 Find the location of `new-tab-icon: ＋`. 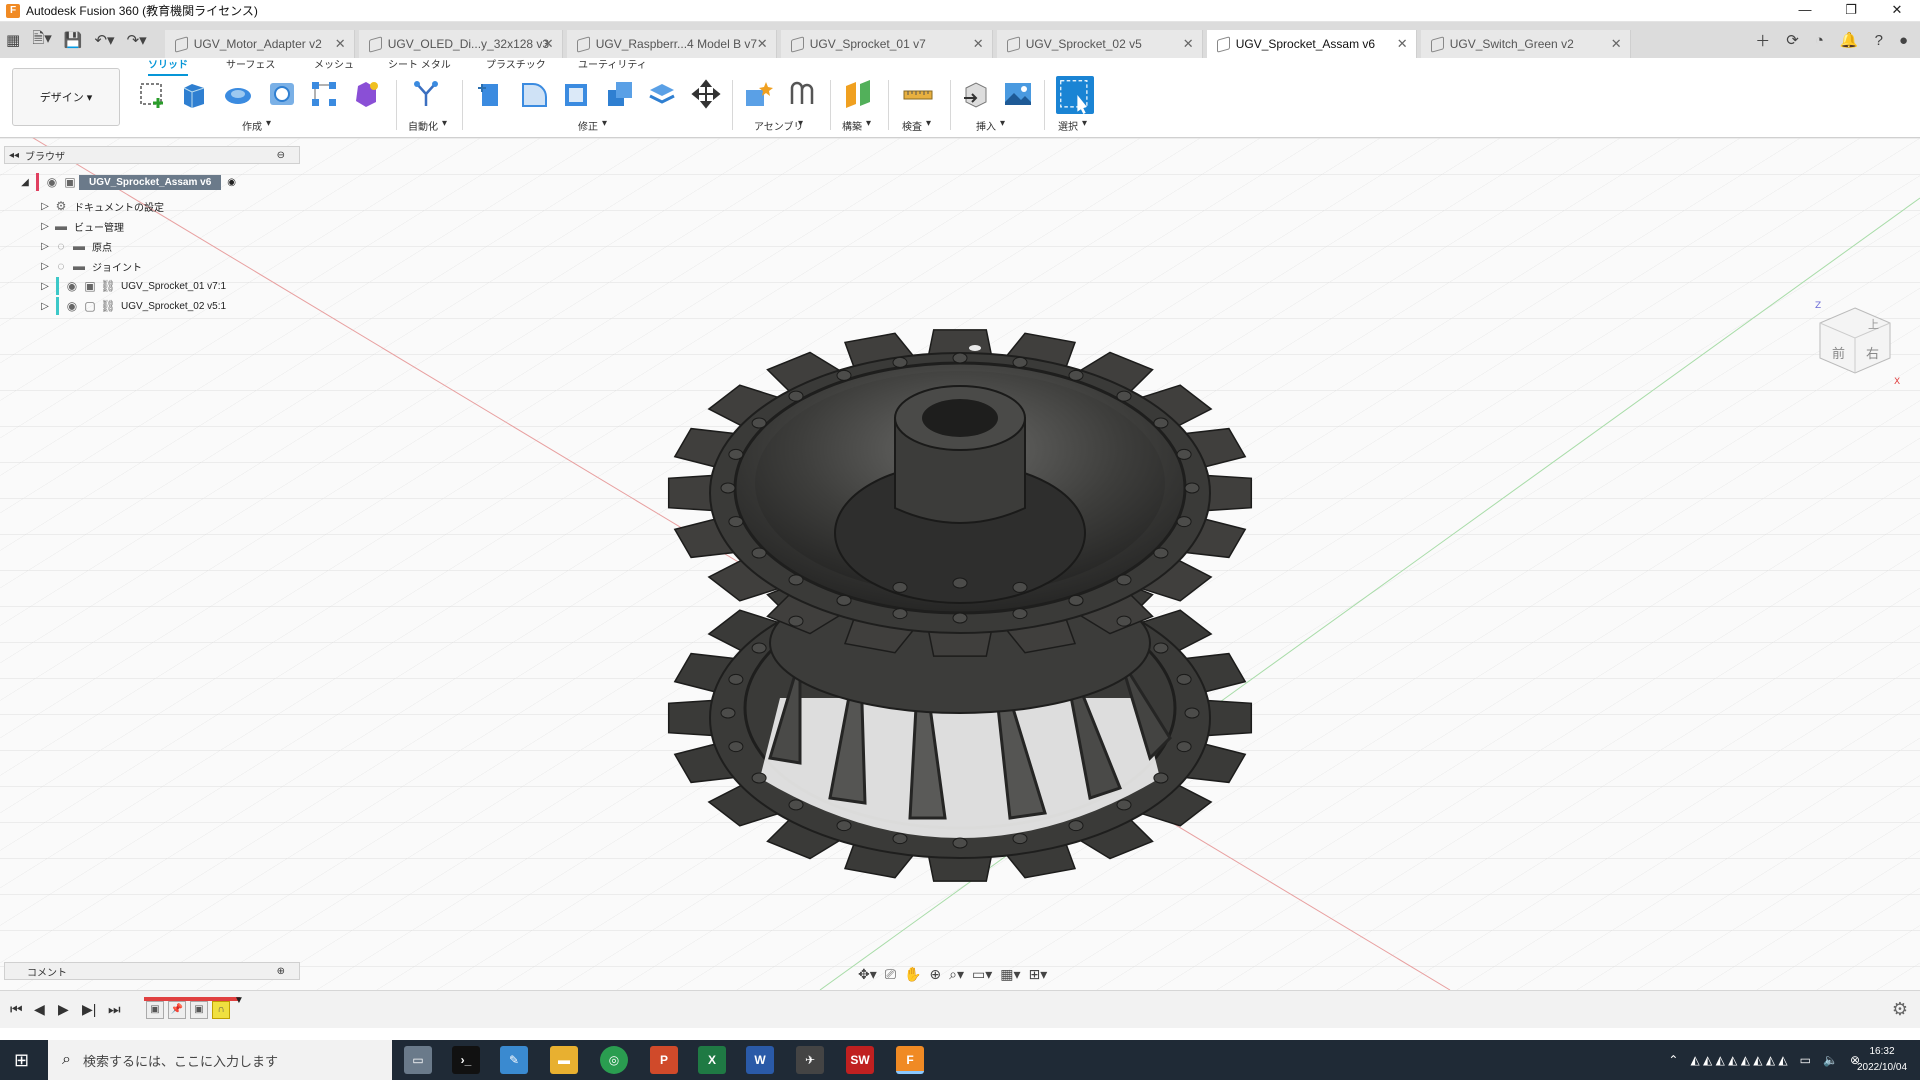

new-tab-icon: ＋ is located at coordinates (1762, 40).